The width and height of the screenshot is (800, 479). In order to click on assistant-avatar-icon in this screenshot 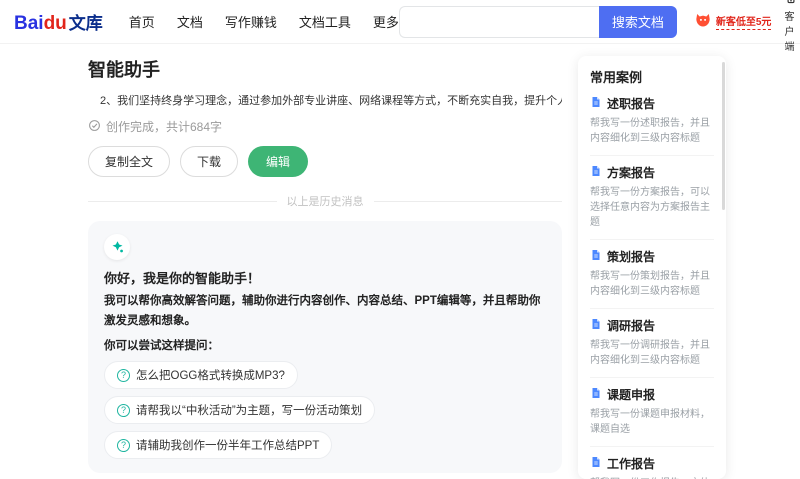, I will do `click(117, 247)`.